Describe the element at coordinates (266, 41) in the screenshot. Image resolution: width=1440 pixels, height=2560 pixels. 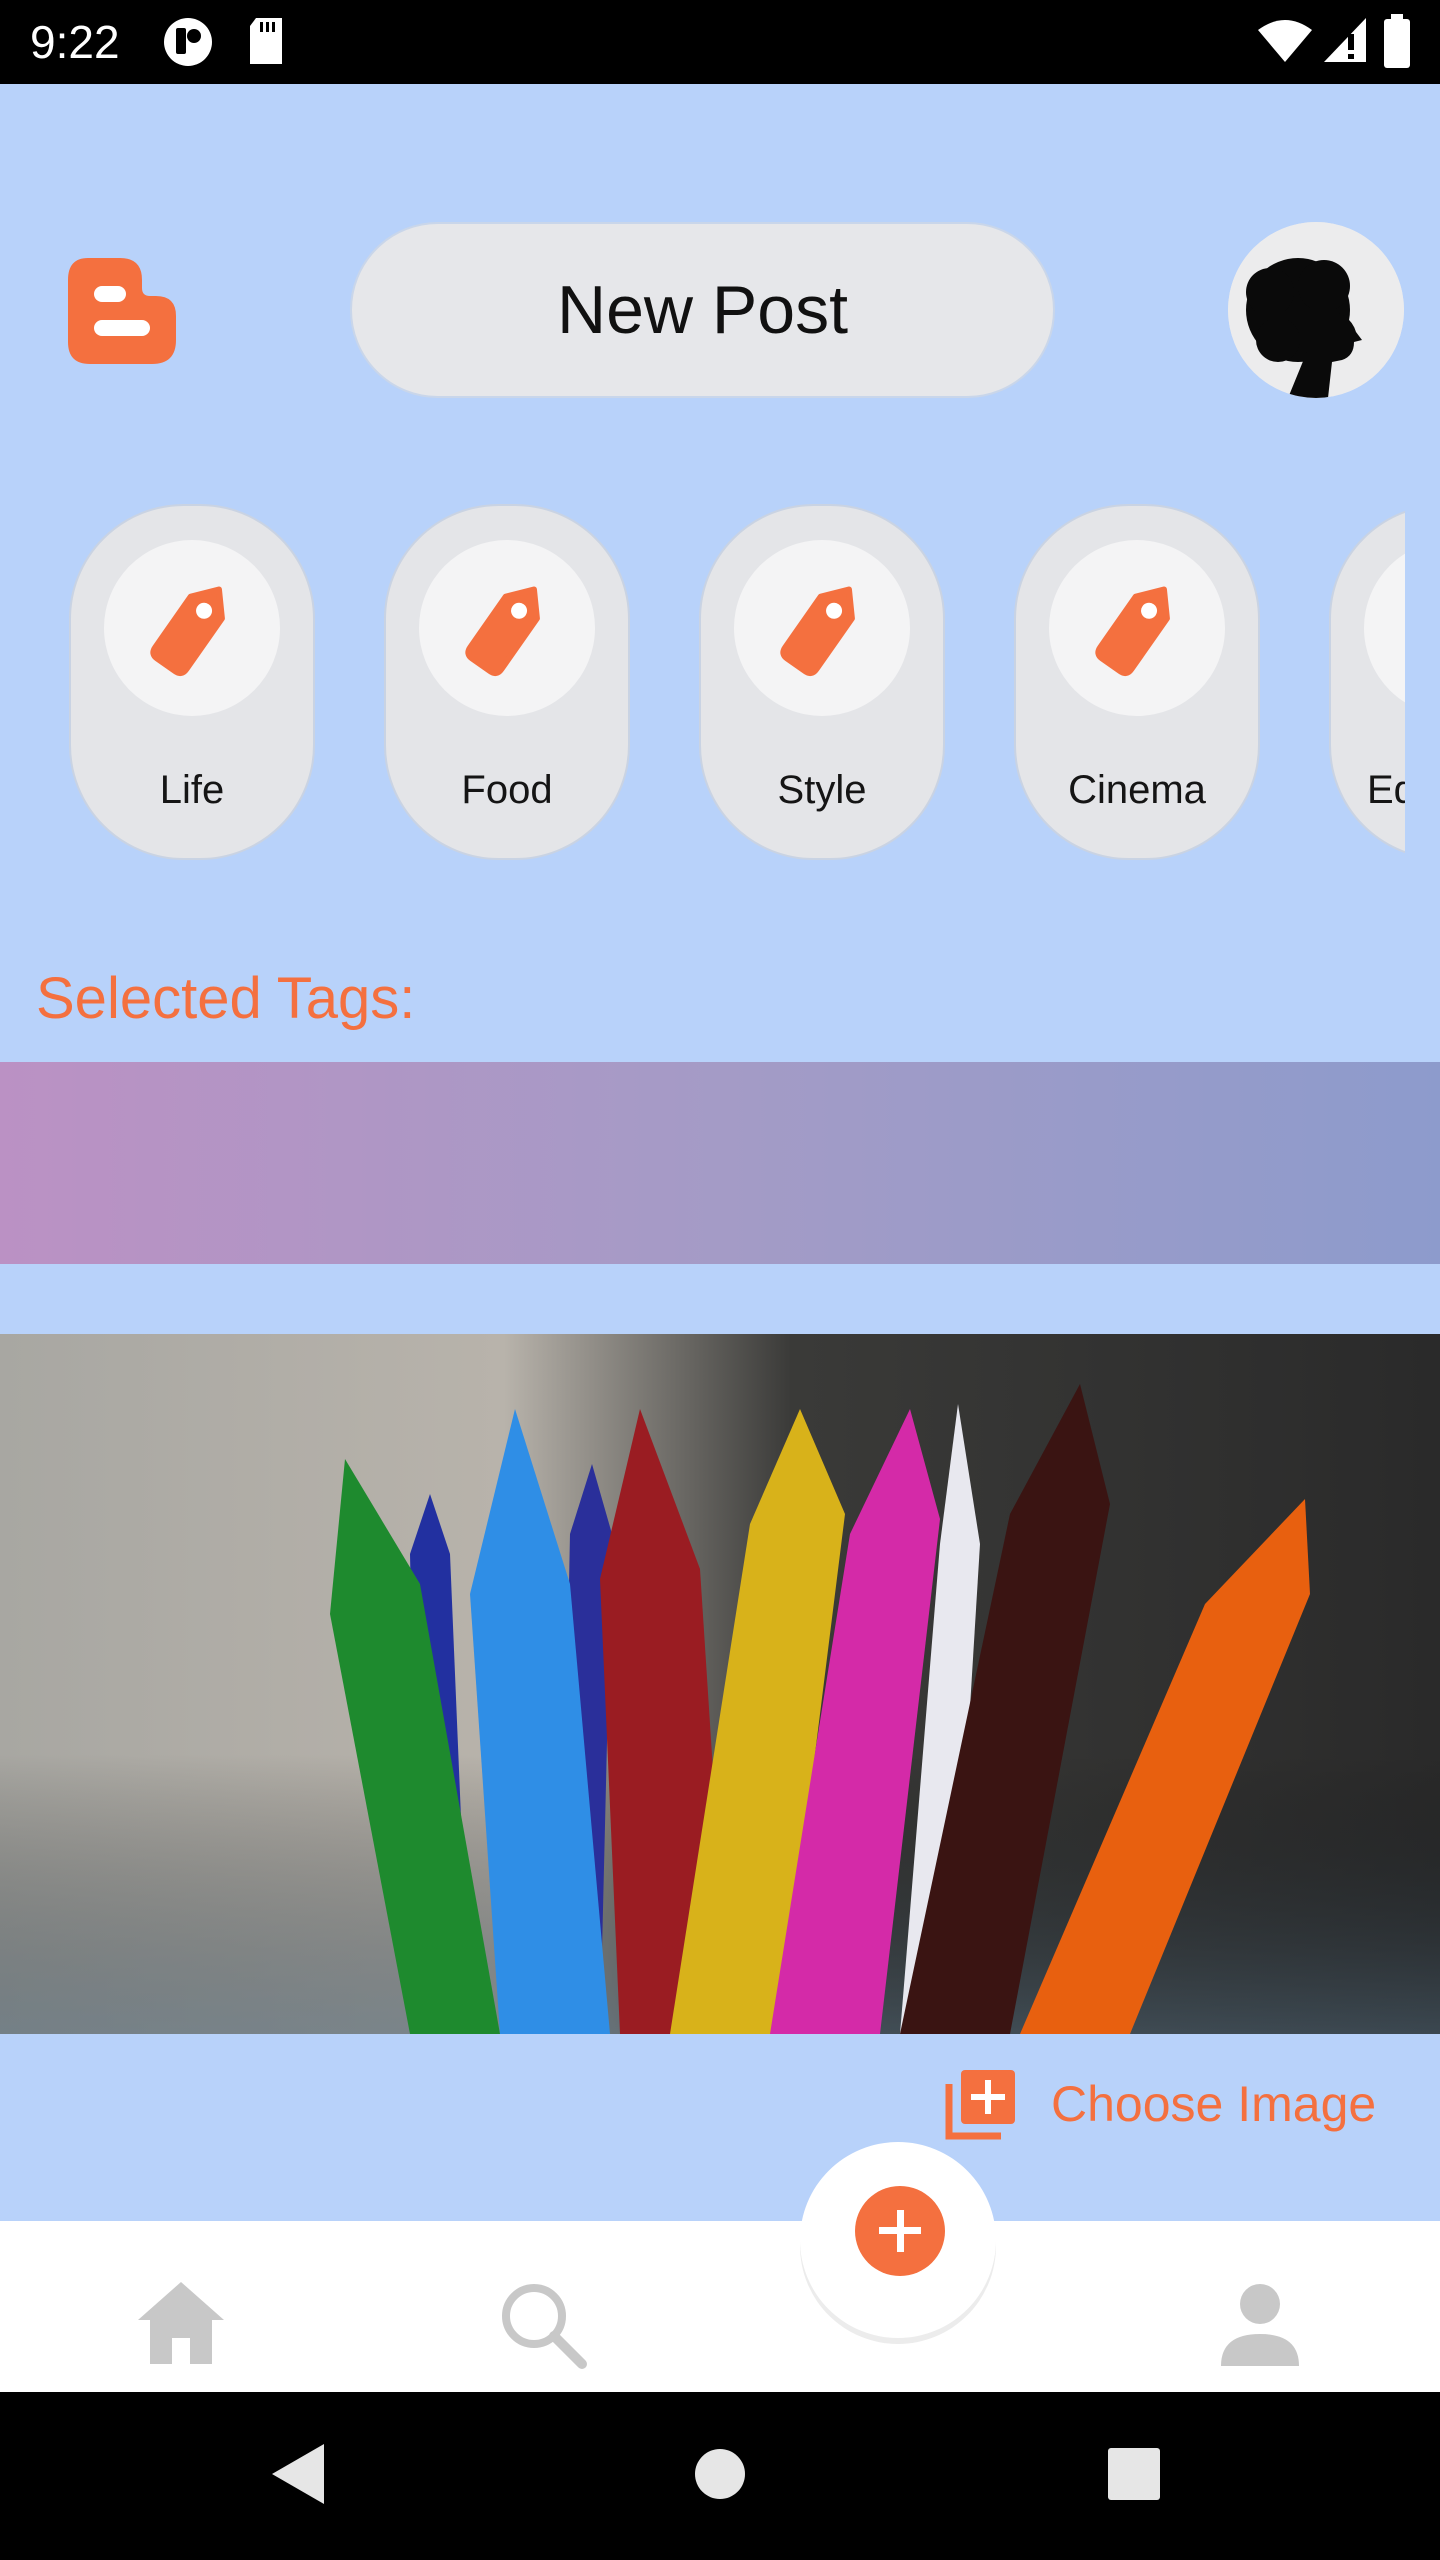
I see `sd-card-icon` at that location.